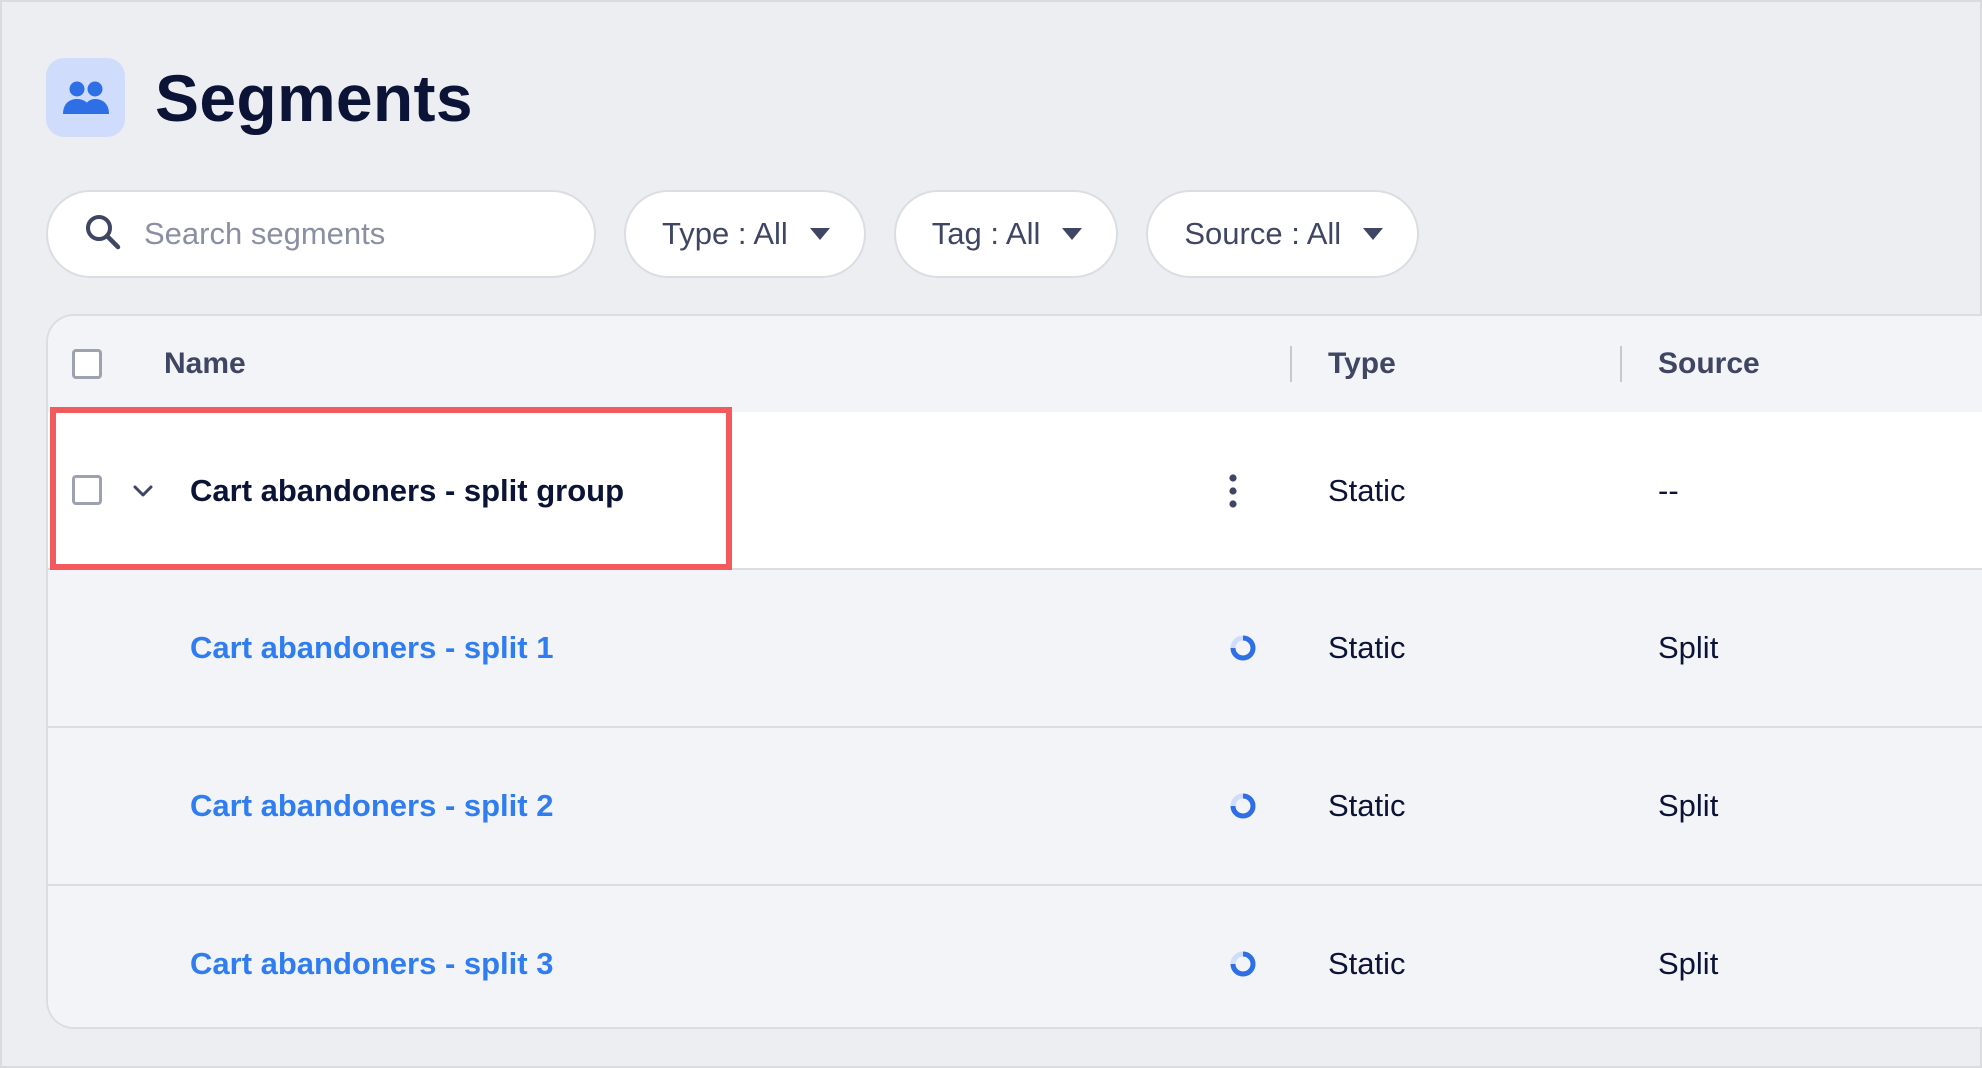  I want to click on type-filter-dropdown: Type : All, so click(745, 234).